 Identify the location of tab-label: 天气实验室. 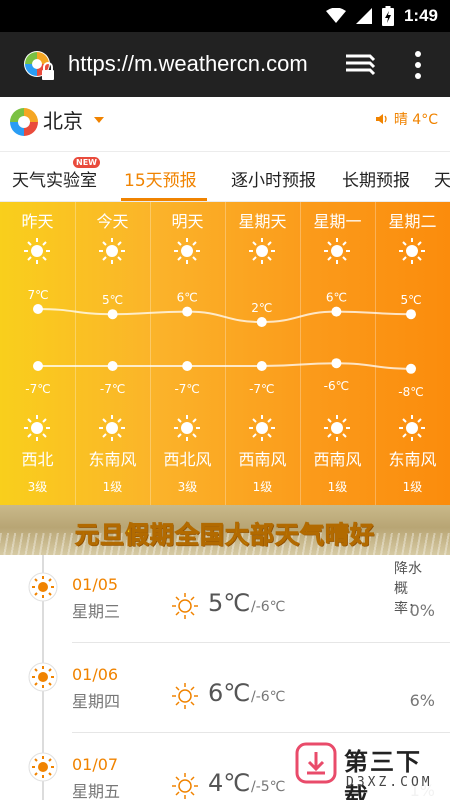
(54, 181).